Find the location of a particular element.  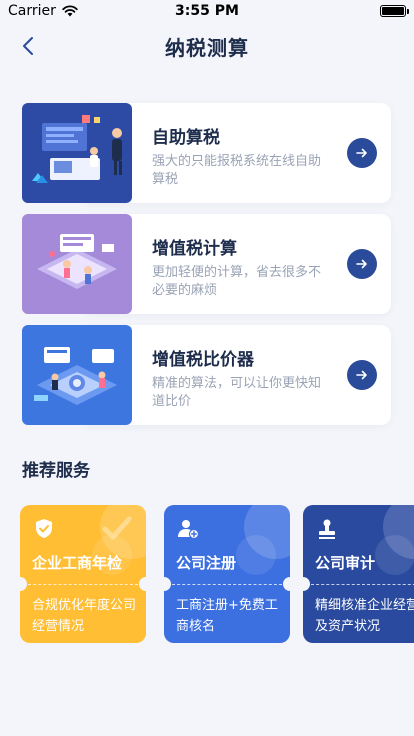

feature-title: 自助算税 is located at coordinates (186, 138).